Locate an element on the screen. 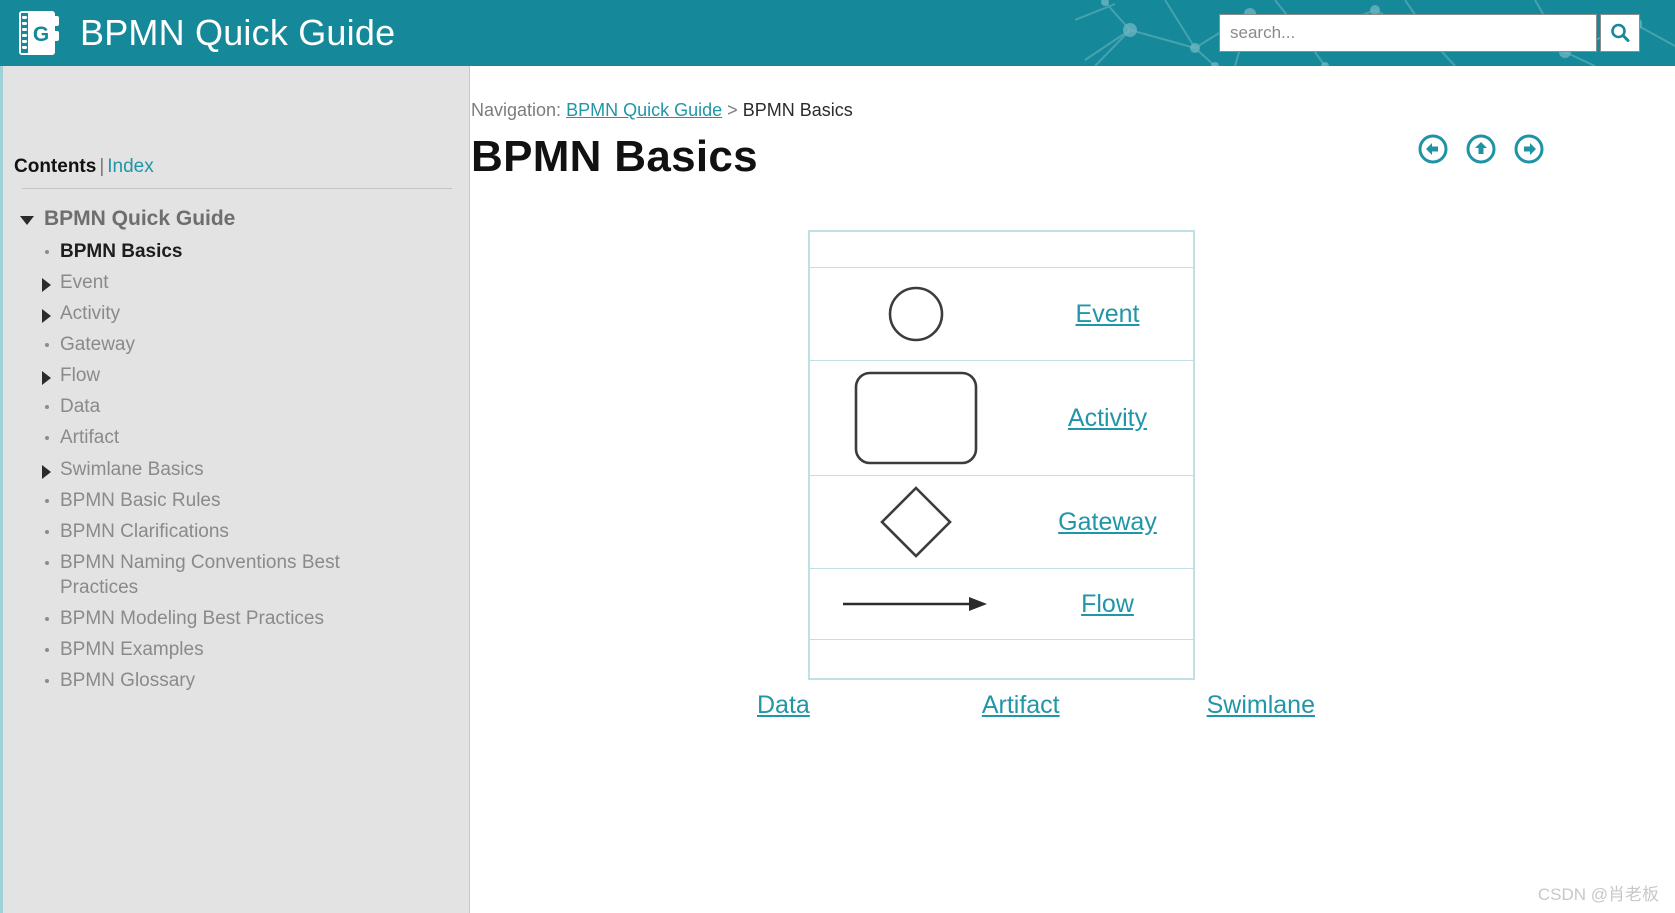 Image resolution: width=1675 pixels, height=913 pixels. sidebar-item-event: Event is located at coordinates (238, 282).